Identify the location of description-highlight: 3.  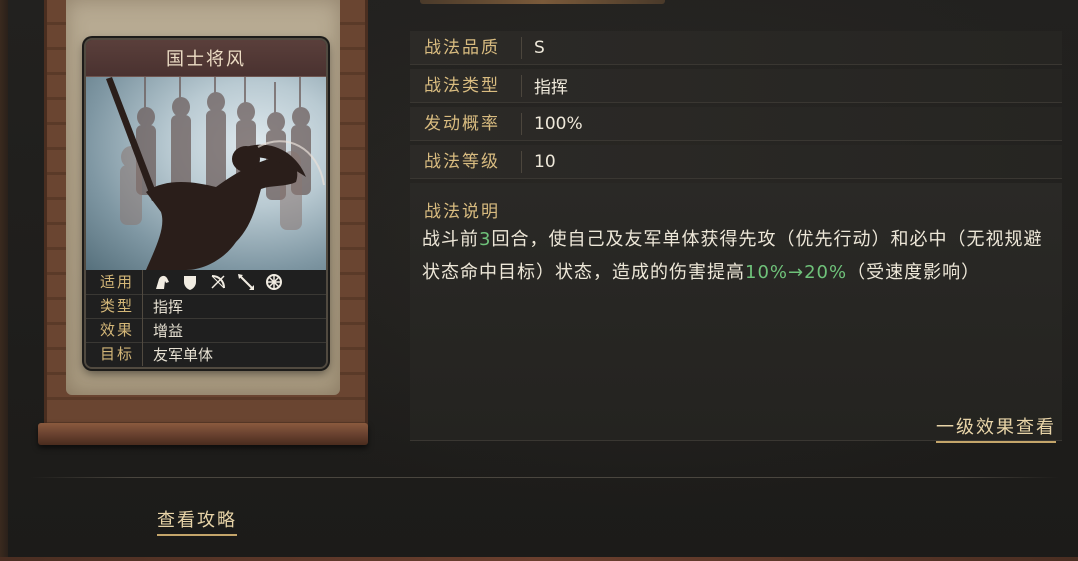
(485, 239).